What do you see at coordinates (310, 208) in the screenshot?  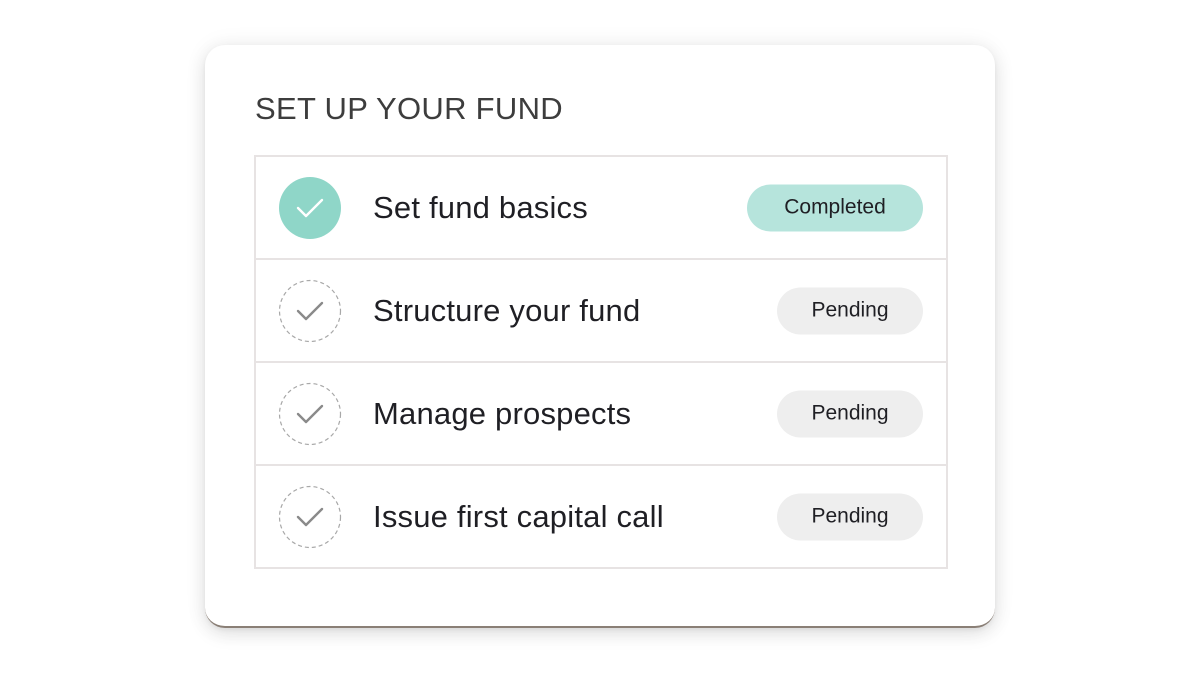 I see `check-circle-filled-icon` at bounding box center [310, 208].